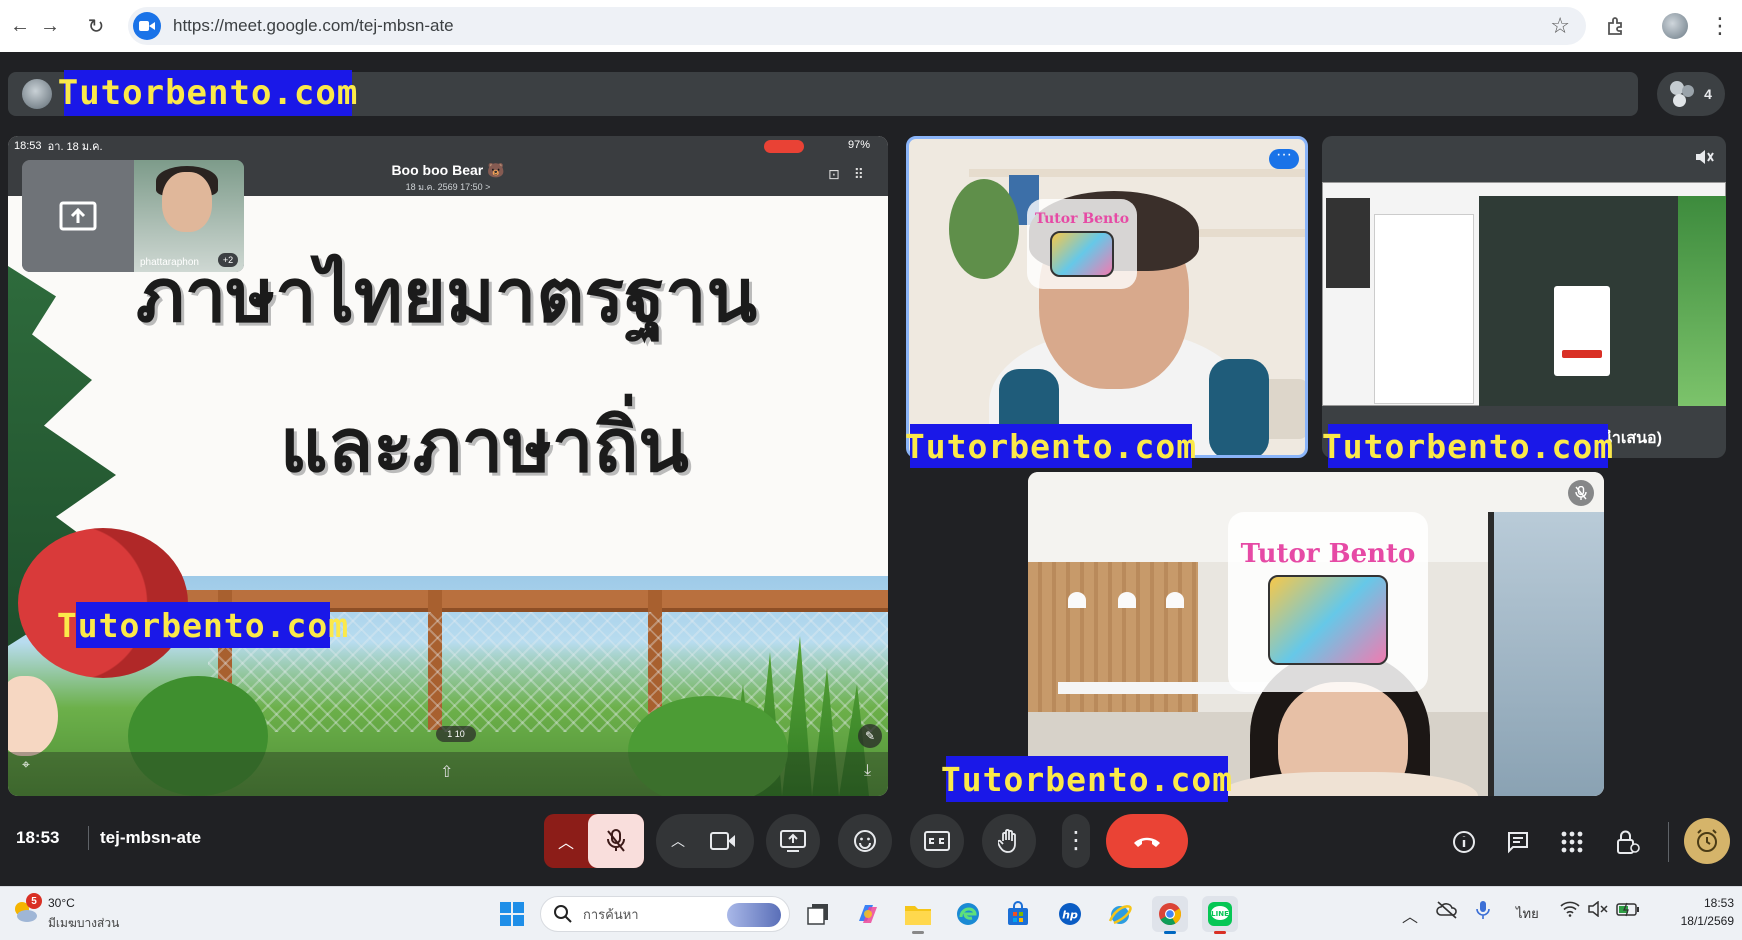 The image size is (1742, 940). I want to click on copilot-app, so click(868, 914).